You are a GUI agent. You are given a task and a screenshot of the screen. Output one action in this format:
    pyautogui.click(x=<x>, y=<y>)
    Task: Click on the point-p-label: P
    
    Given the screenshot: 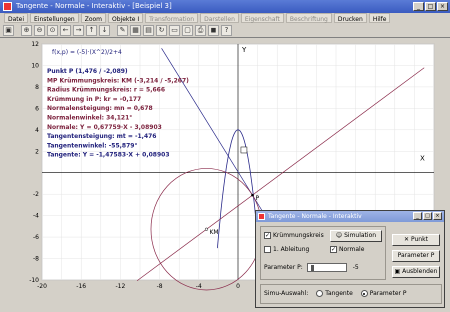 What is the action you would take?
    pyautogui.click(x=257, y=198)
    